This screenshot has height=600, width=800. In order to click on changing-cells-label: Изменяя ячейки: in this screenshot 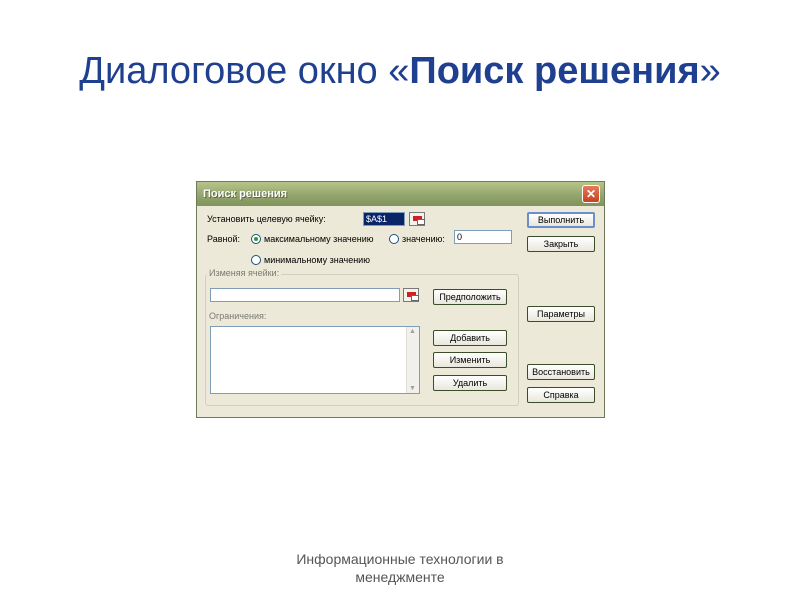, I will do `click(244, 273)`.